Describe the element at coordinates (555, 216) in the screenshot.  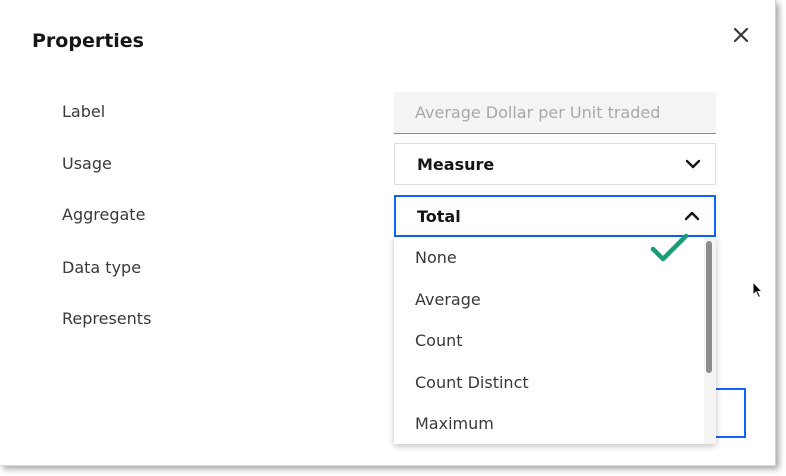
I see `aggregate-select: Total` at that location.